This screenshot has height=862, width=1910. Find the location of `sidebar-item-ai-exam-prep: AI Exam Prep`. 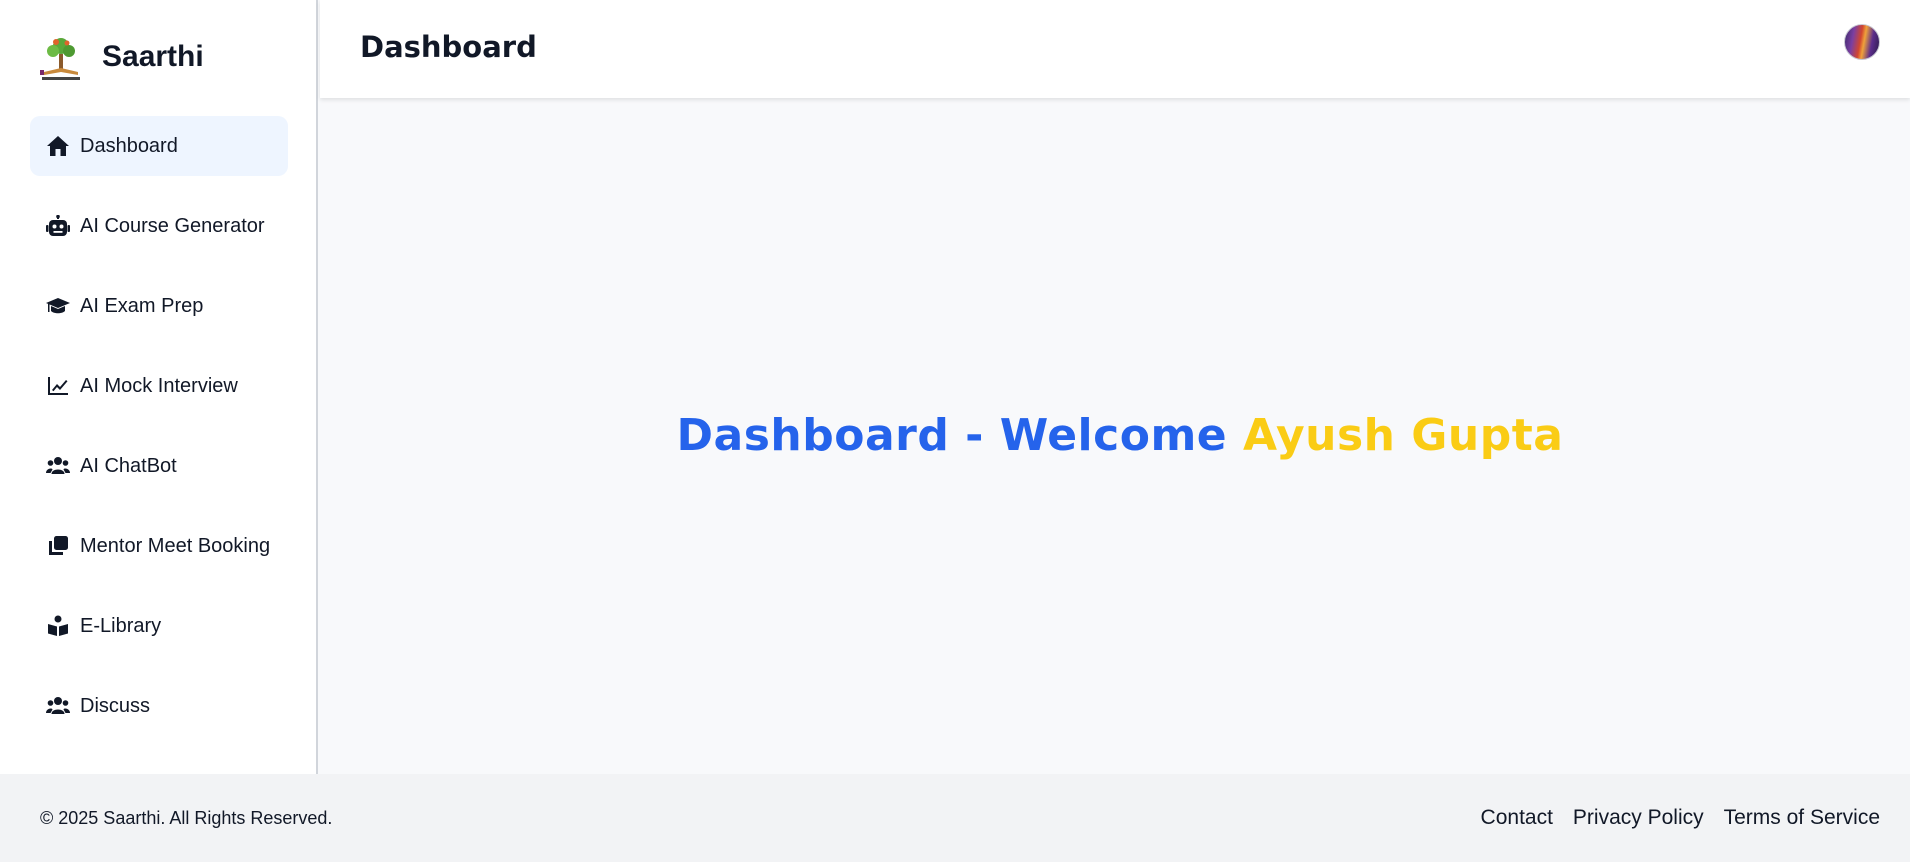

sidebar-item-ai-exam-prep: AI Exam Prep is located at coordinates (159, 306).